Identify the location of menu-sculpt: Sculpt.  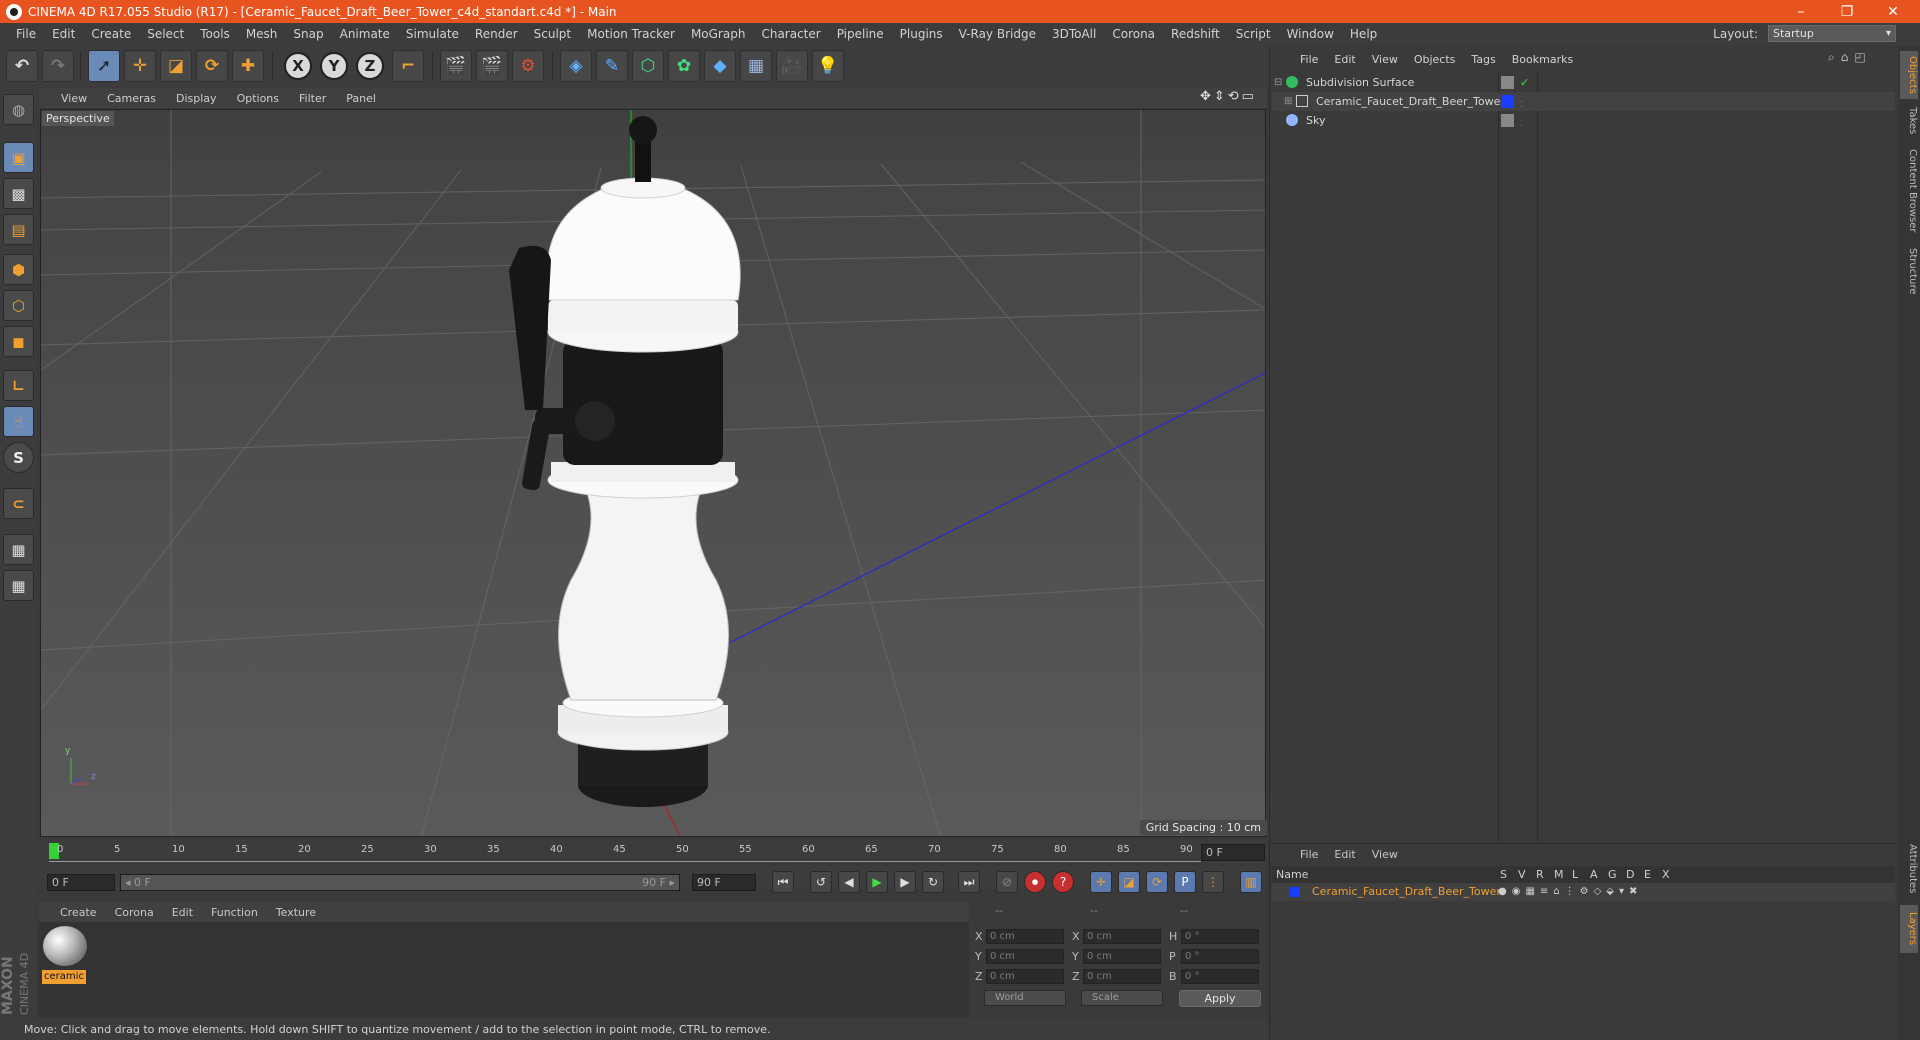
(552, 34).